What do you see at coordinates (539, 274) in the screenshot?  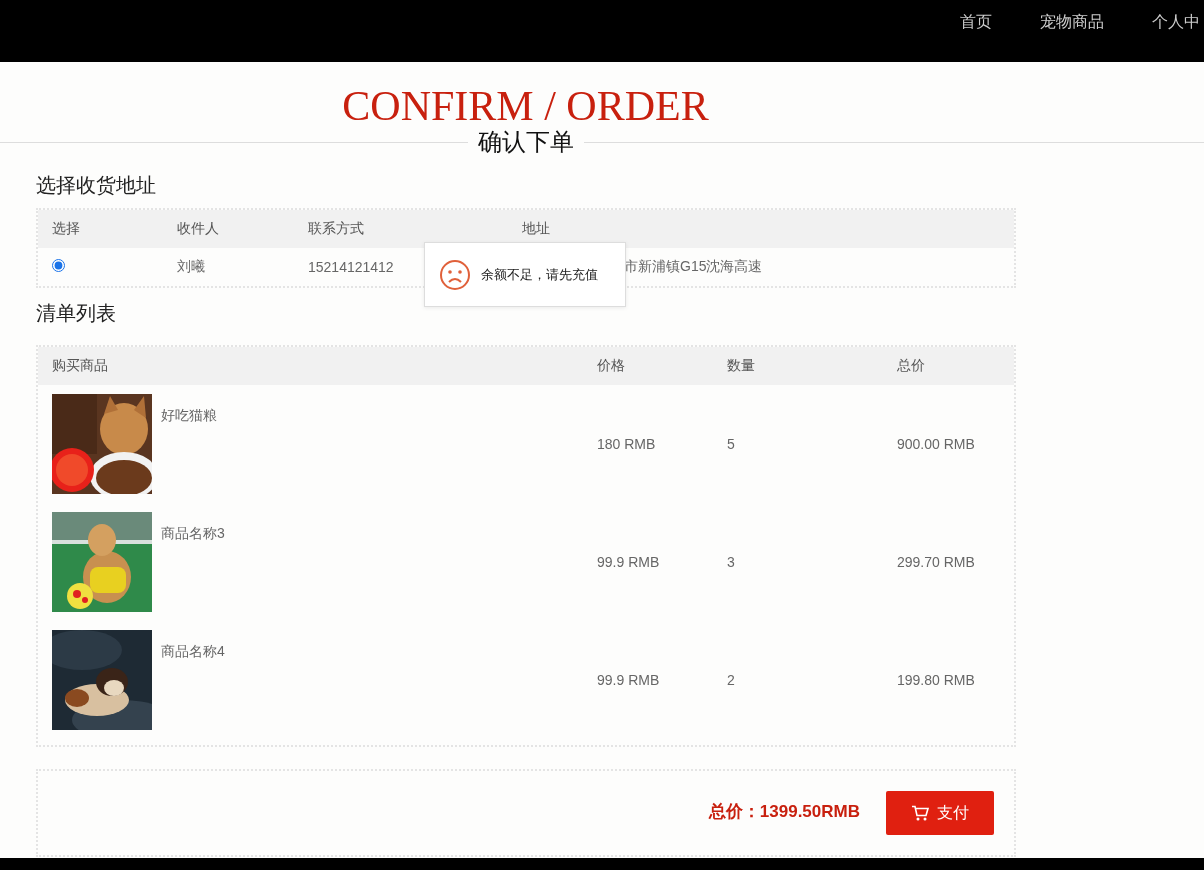 I see `toast-text: 余额不足，请先充值` at bounding box center [539, 274].